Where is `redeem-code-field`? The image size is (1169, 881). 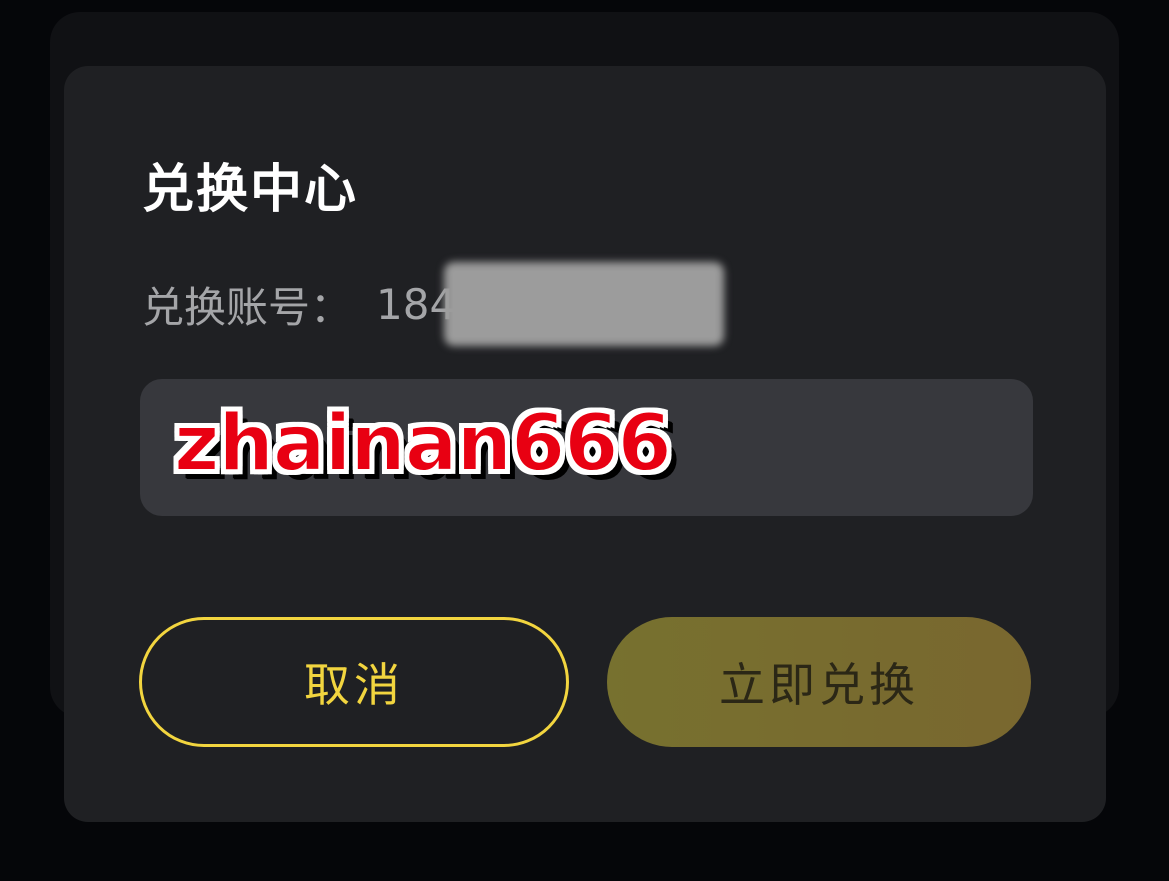
redeem-code-field is located at coordinates (586, 447).